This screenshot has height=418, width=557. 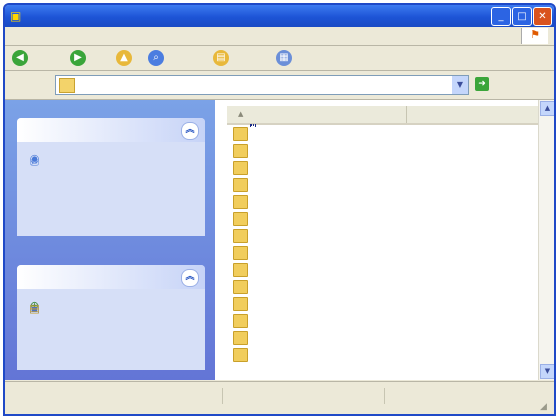 I want to click on menu-item-edit, so click(x=23, y=33).